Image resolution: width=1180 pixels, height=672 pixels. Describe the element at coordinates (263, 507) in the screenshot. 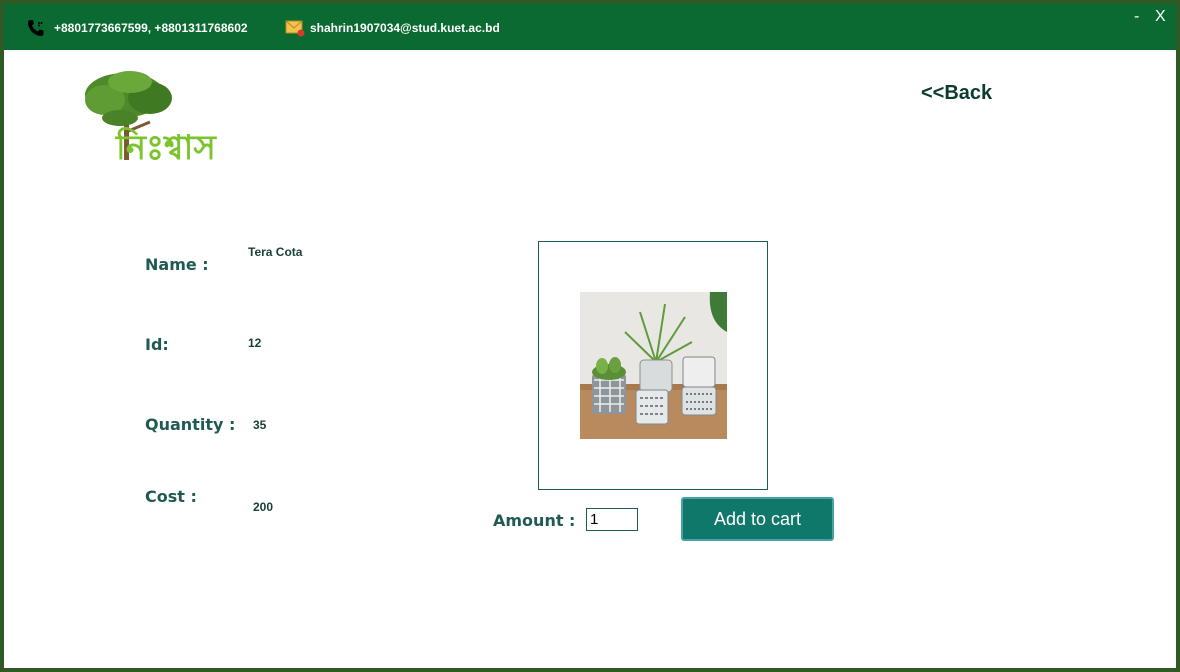

I see `cost-value: 200` at that location.